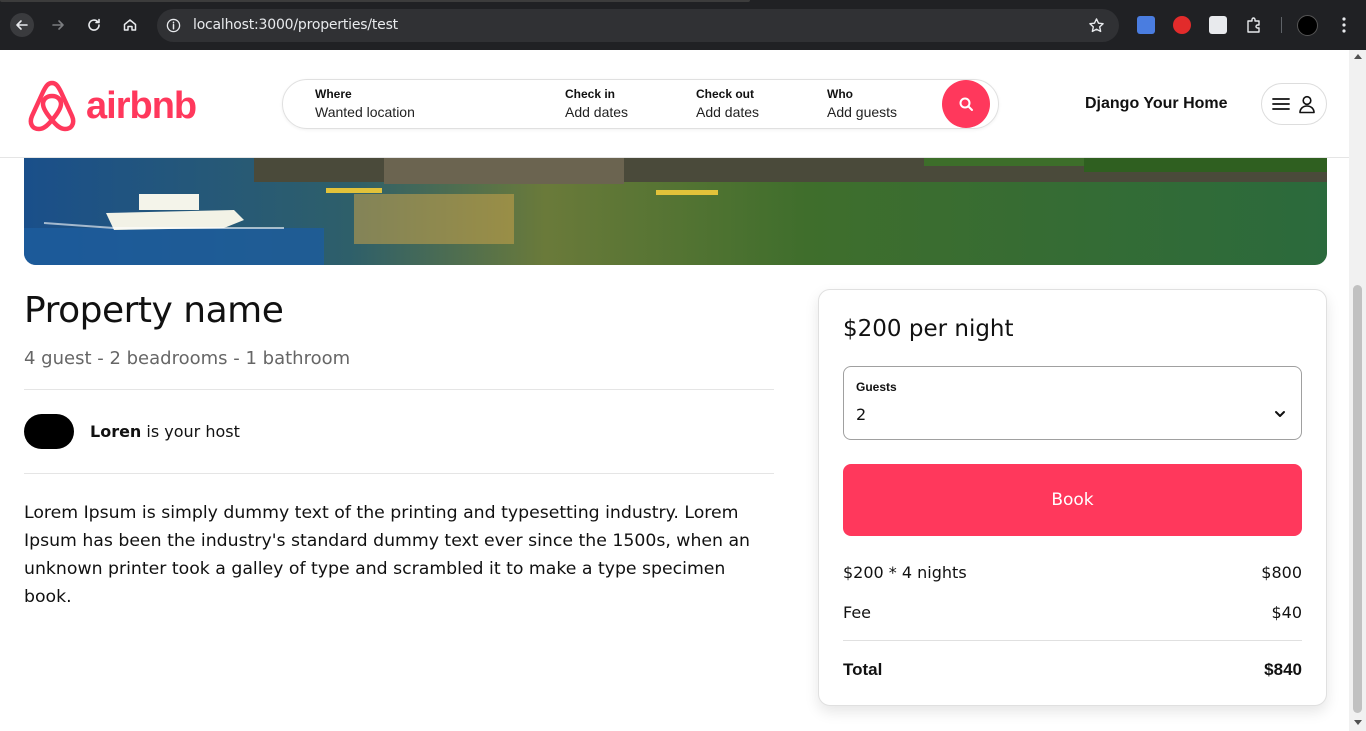  I want to click on arrow-left-icon, so click(22, 25).